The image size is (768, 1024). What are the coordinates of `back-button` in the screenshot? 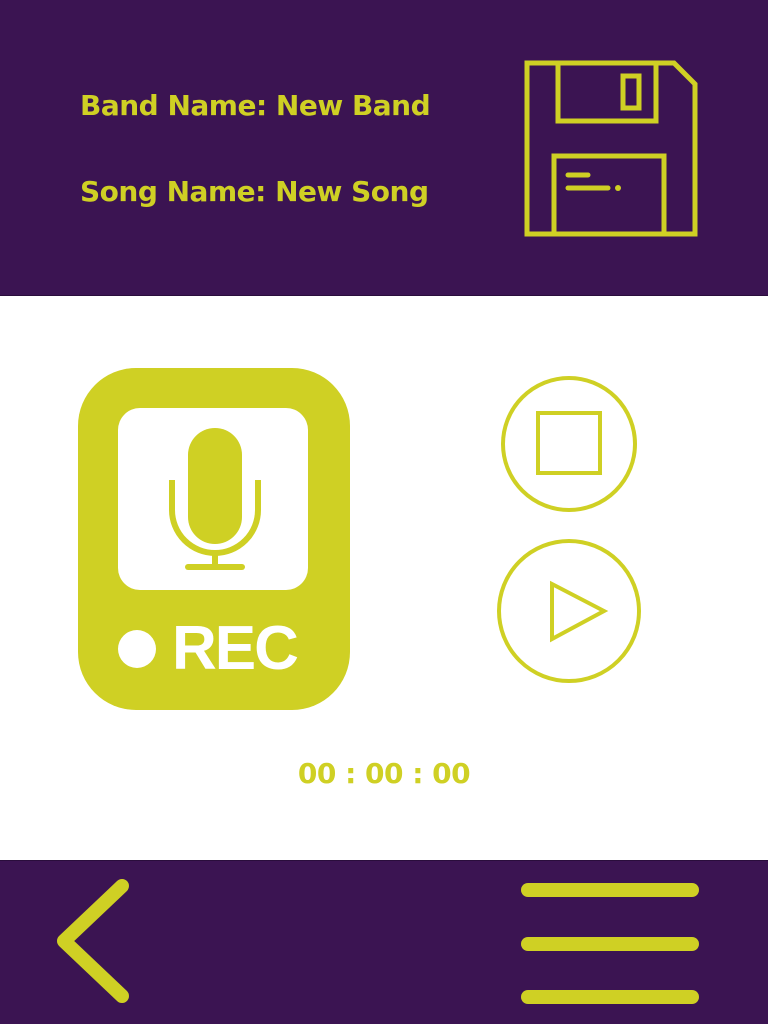 It's located at (92, 941).